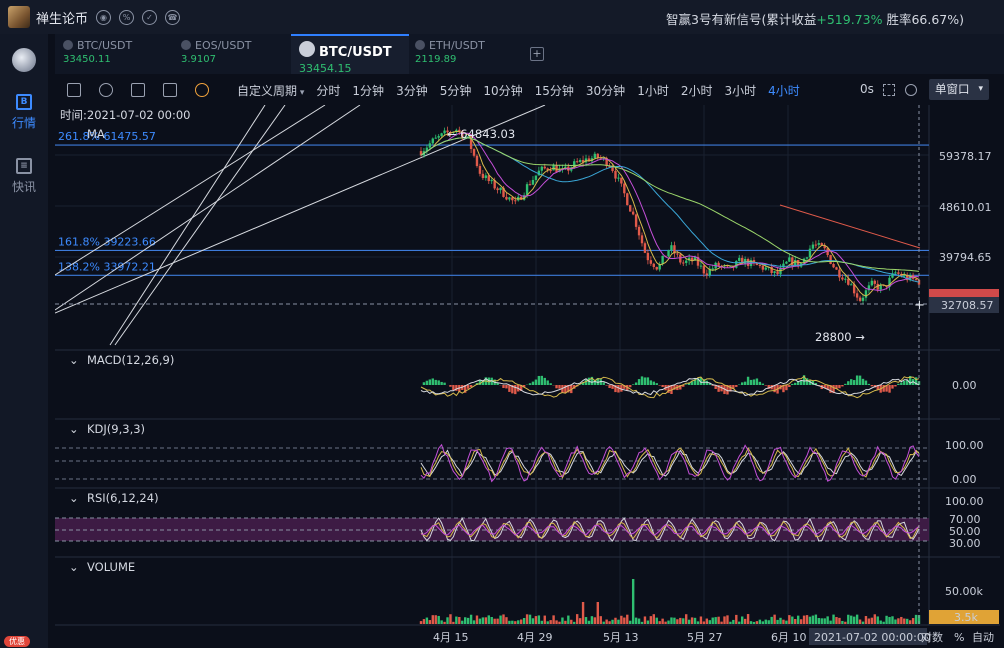  I want to click on period-15m: 15分钟, so click(554, 90).